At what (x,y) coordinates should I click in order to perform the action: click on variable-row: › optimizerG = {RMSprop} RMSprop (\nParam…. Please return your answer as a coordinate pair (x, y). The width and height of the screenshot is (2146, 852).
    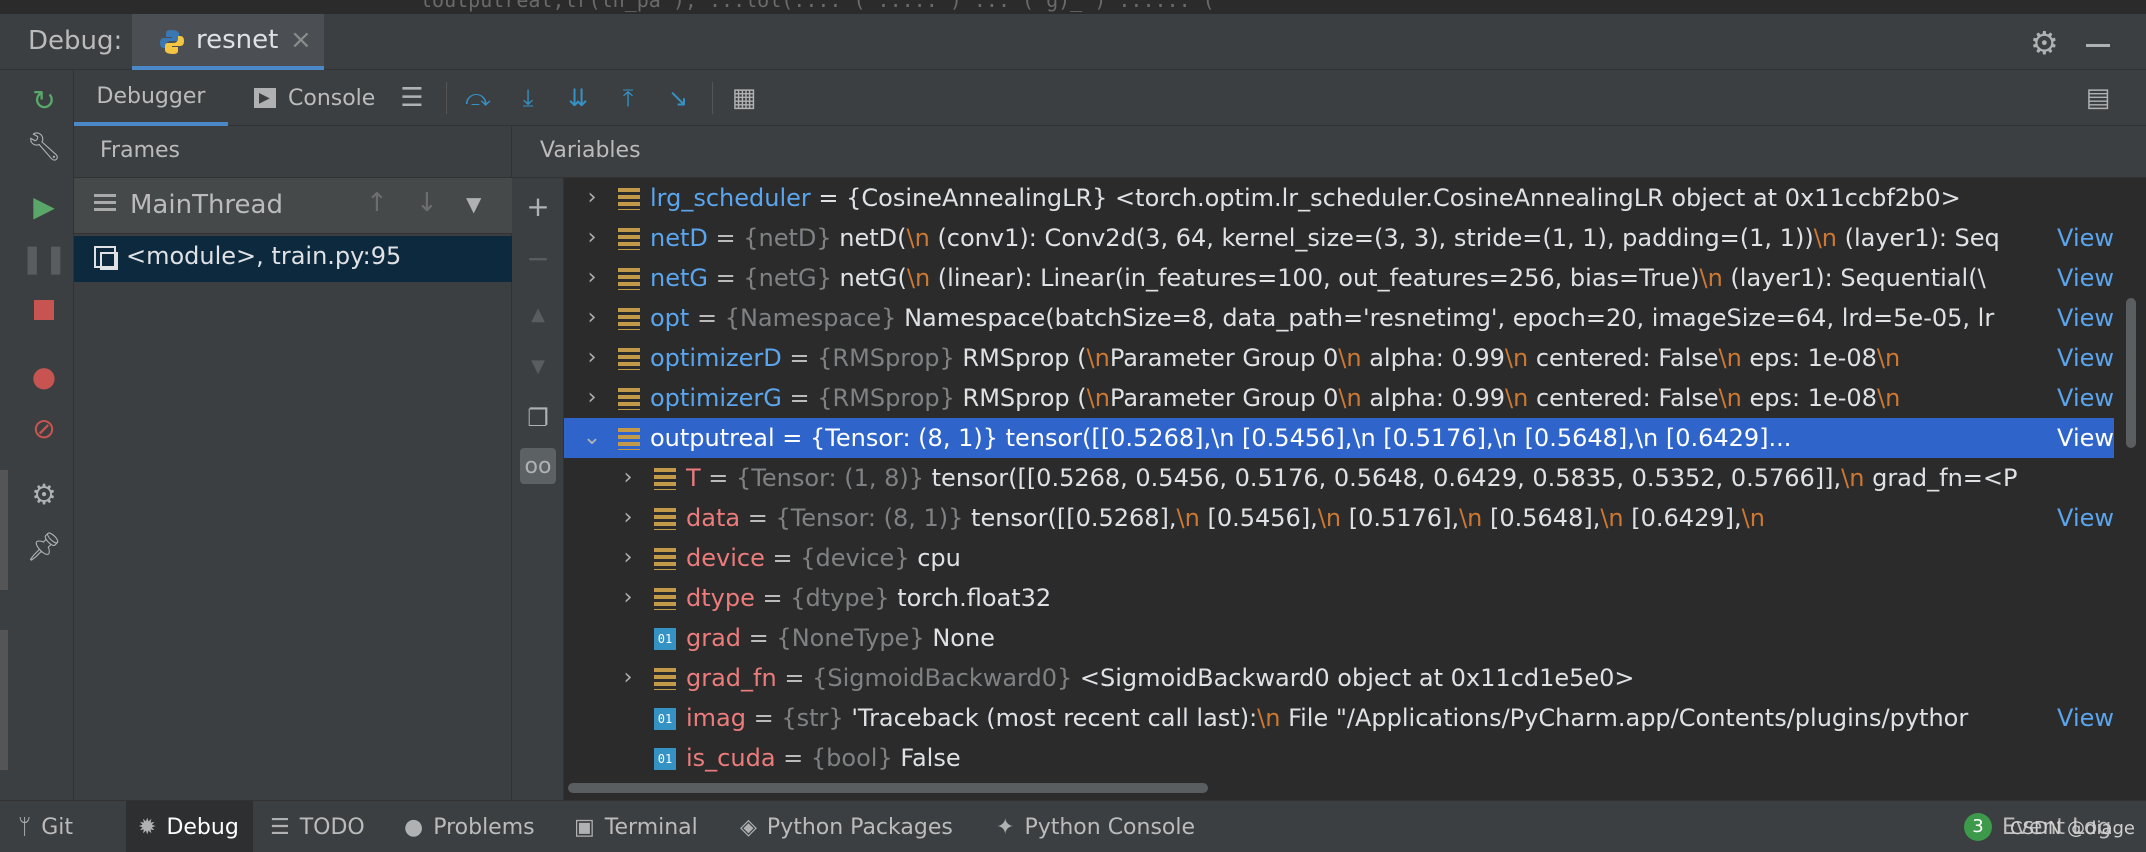
    Looking at the image, I should click on (1339, 398).